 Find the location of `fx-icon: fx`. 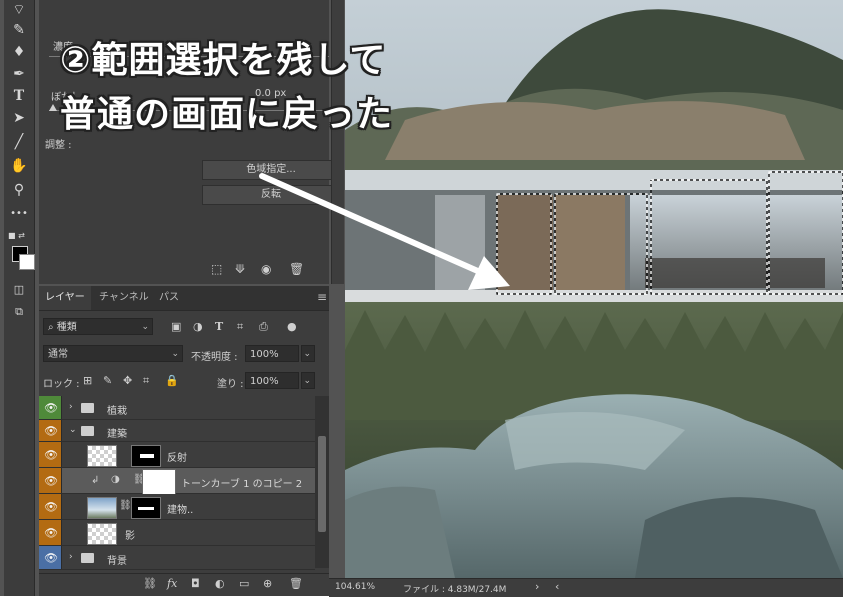

fx-icon: fx is located at coordinates (172, 583).